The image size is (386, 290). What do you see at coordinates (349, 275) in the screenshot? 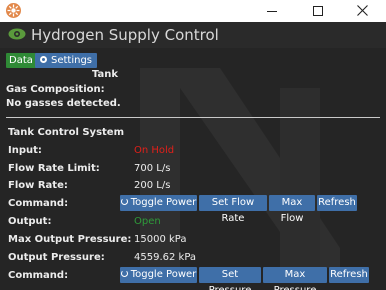
I see `output-refresh-button: Refresh` at bounding box center [349, 275].